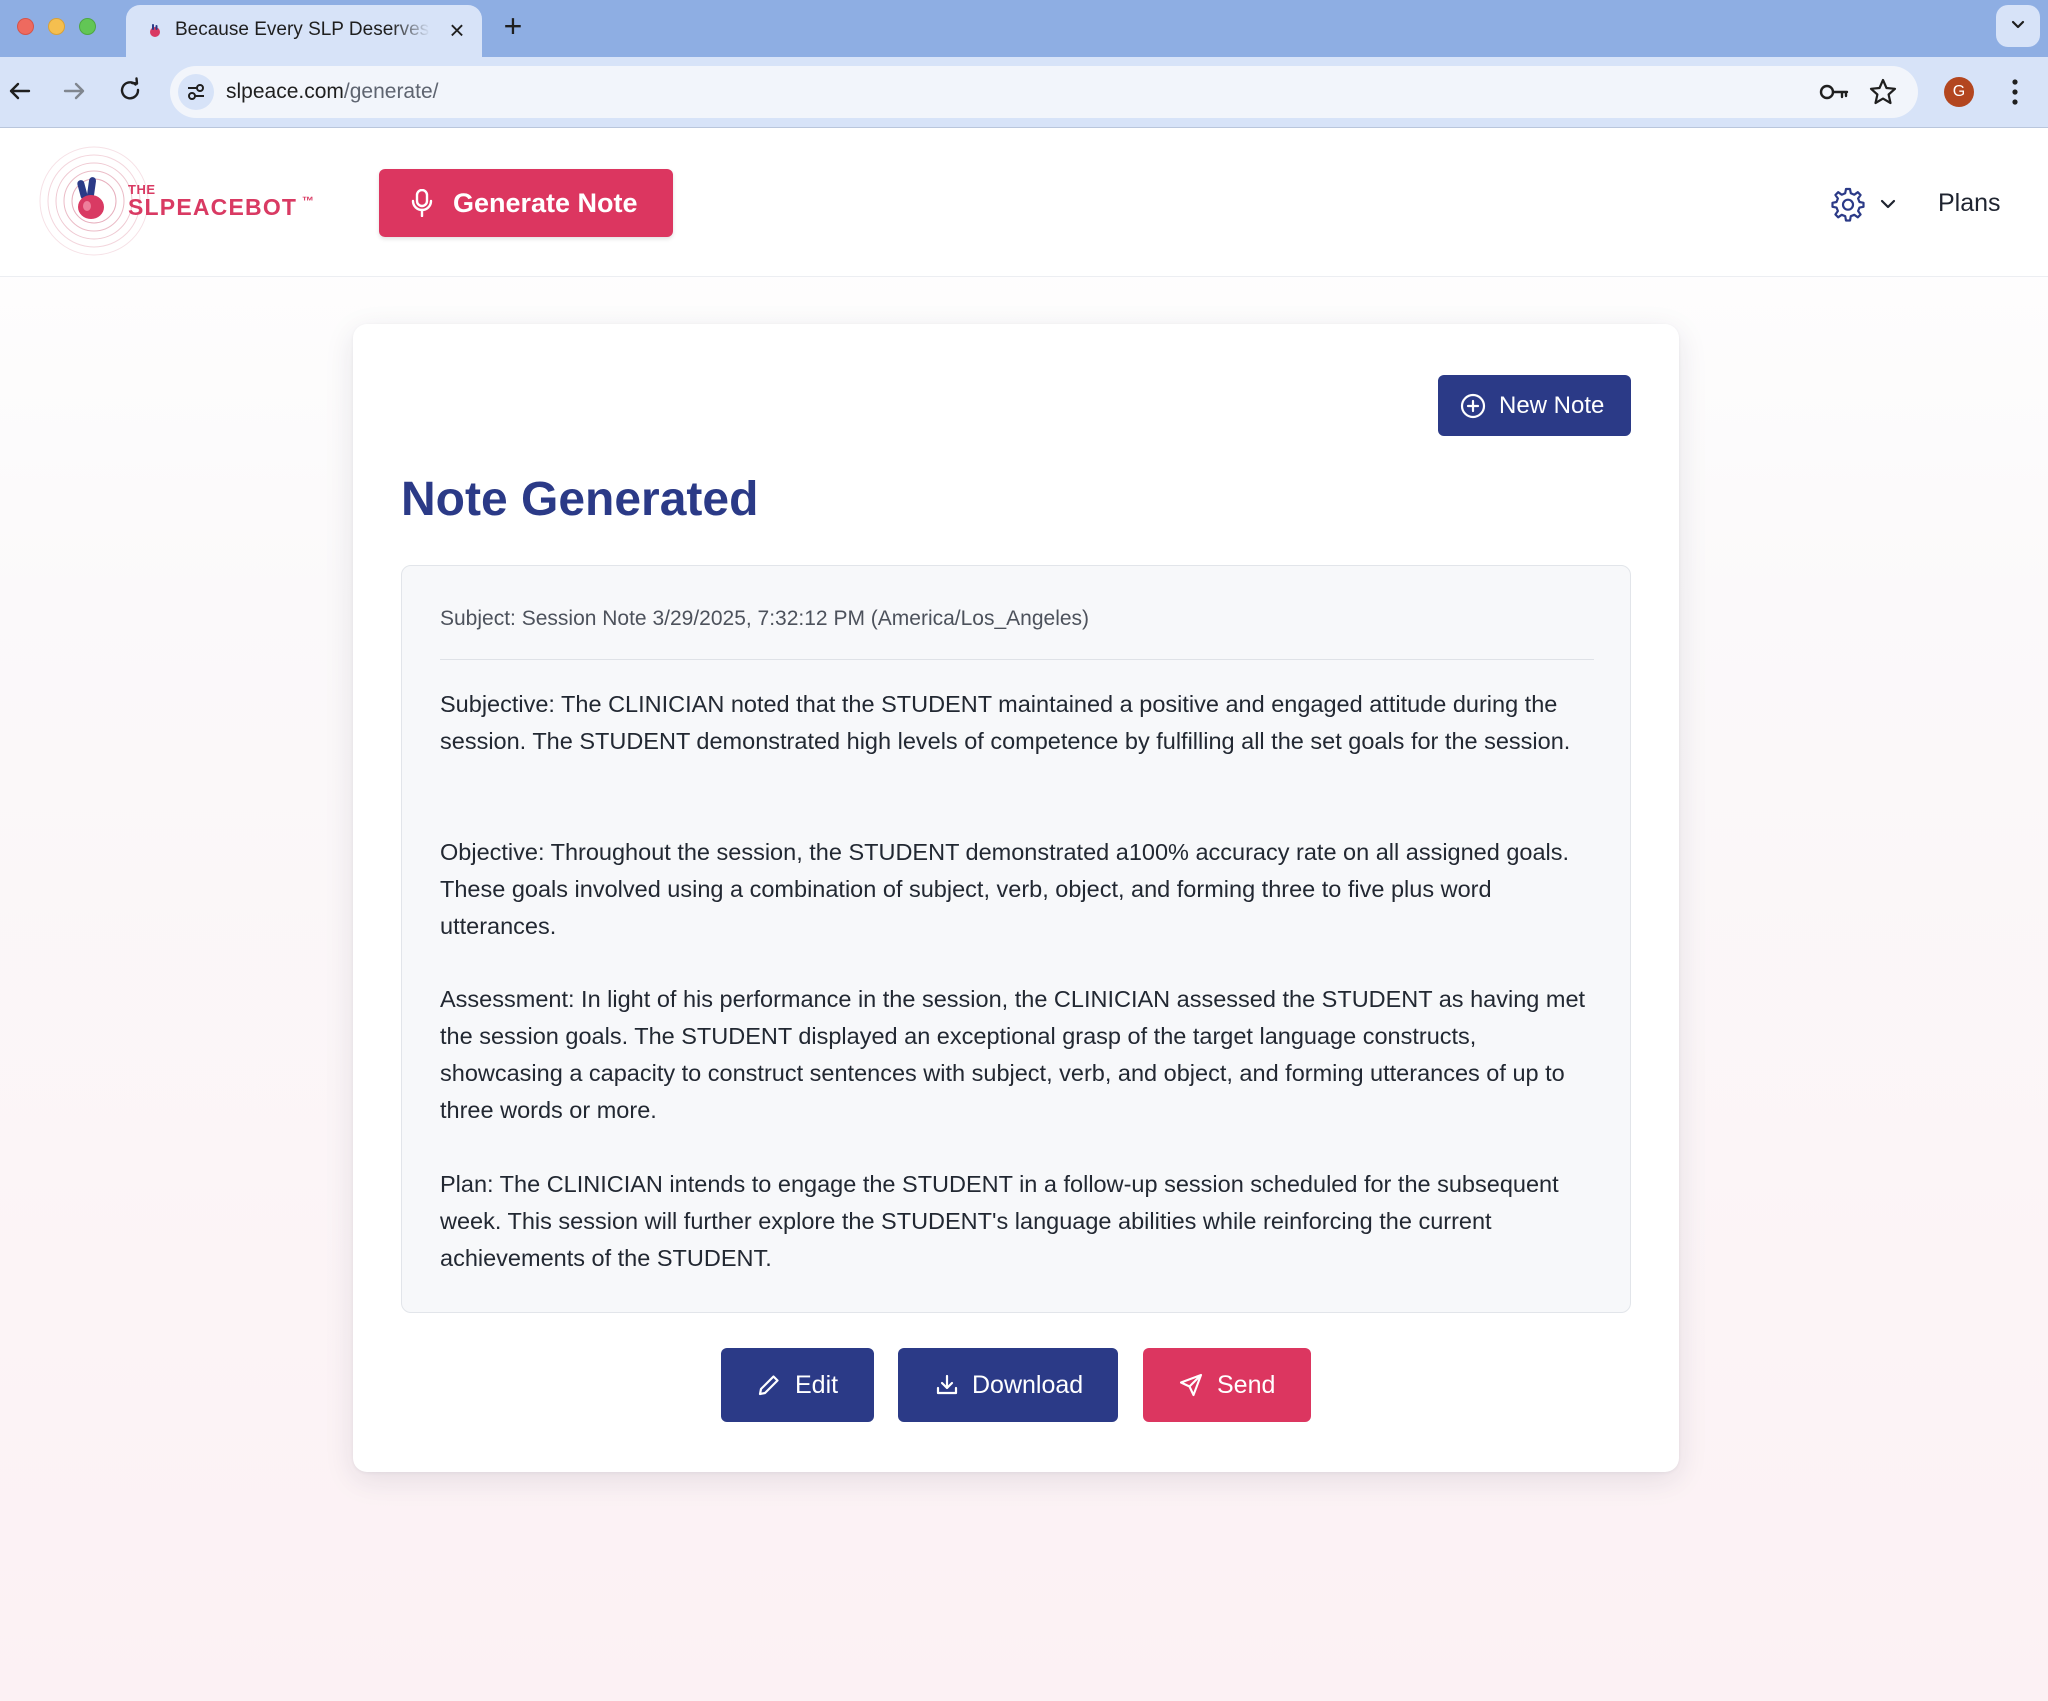 The image size is (2048, 1701). What do you see at coordinates (74, 91) in the screenshot?
I see `forward-icon` at bounding box center [74, 91].